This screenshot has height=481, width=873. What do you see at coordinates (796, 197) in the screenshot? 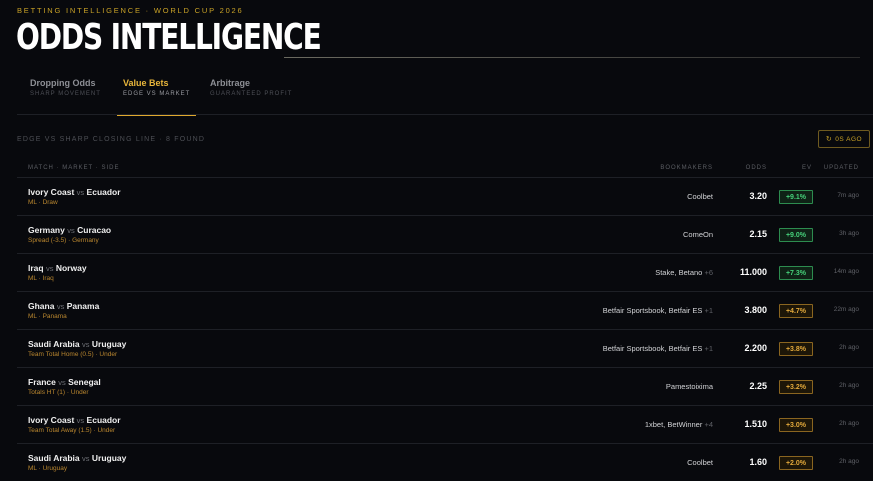
I see `ev-badge: +9.1%` at bounding box center [796, 197].